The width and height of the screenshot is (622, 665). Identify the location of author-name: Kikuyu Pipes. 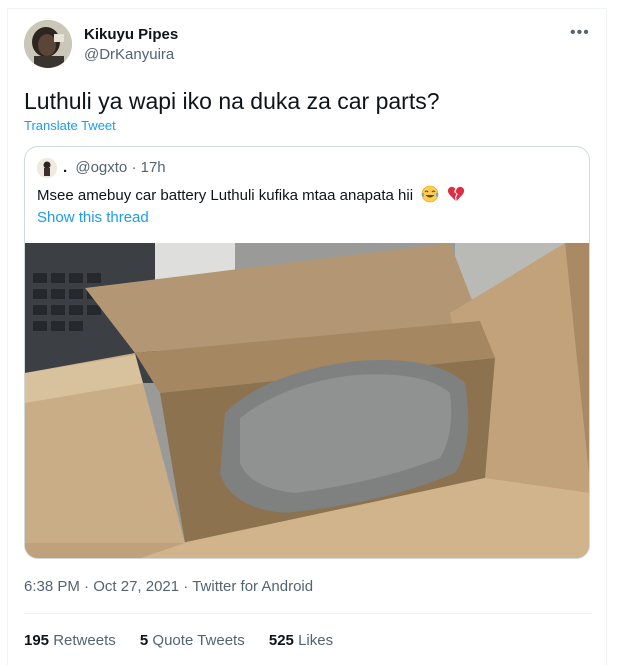
(131, 34).